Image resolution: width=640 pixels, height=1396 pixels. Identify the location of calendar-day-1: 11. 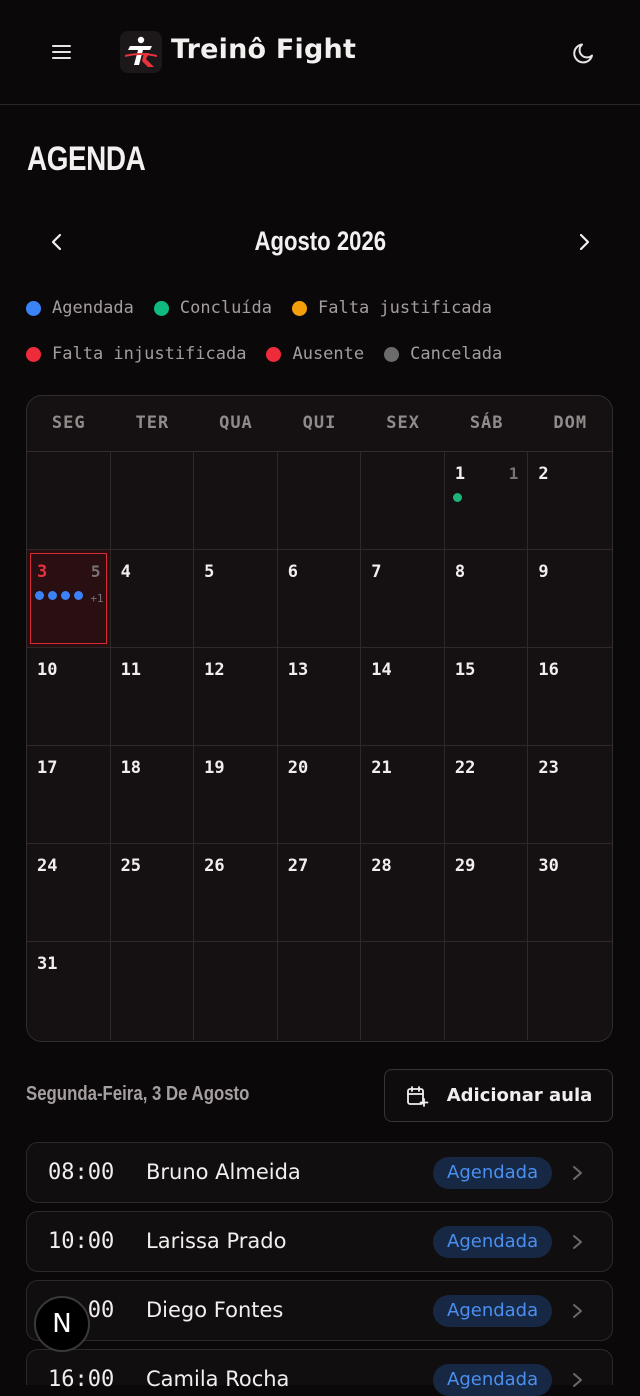
(486, 501).